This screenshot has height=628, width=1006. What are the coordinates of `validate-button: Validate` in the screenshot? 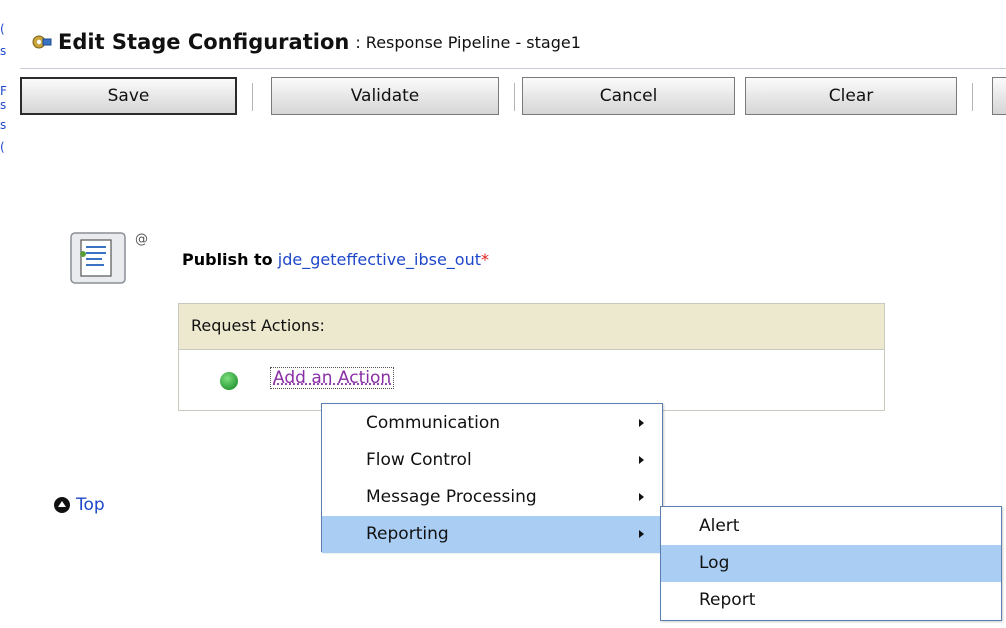 It's located at (385, 96).